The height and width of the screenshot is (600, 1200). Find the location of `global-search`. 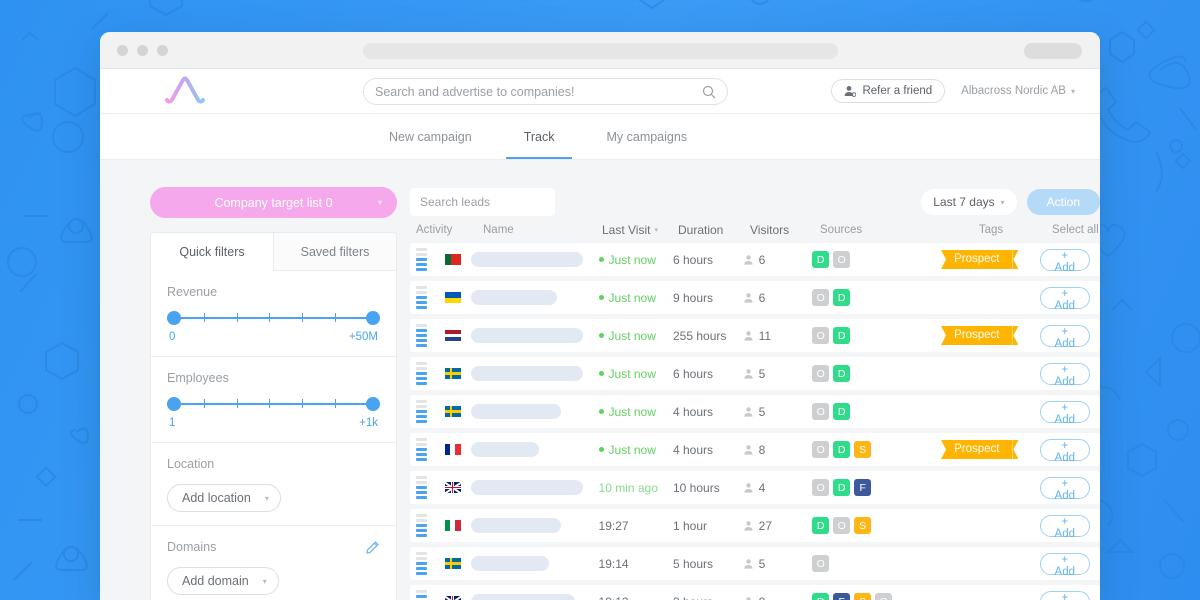

global-search is located at coordinates (545, 91).